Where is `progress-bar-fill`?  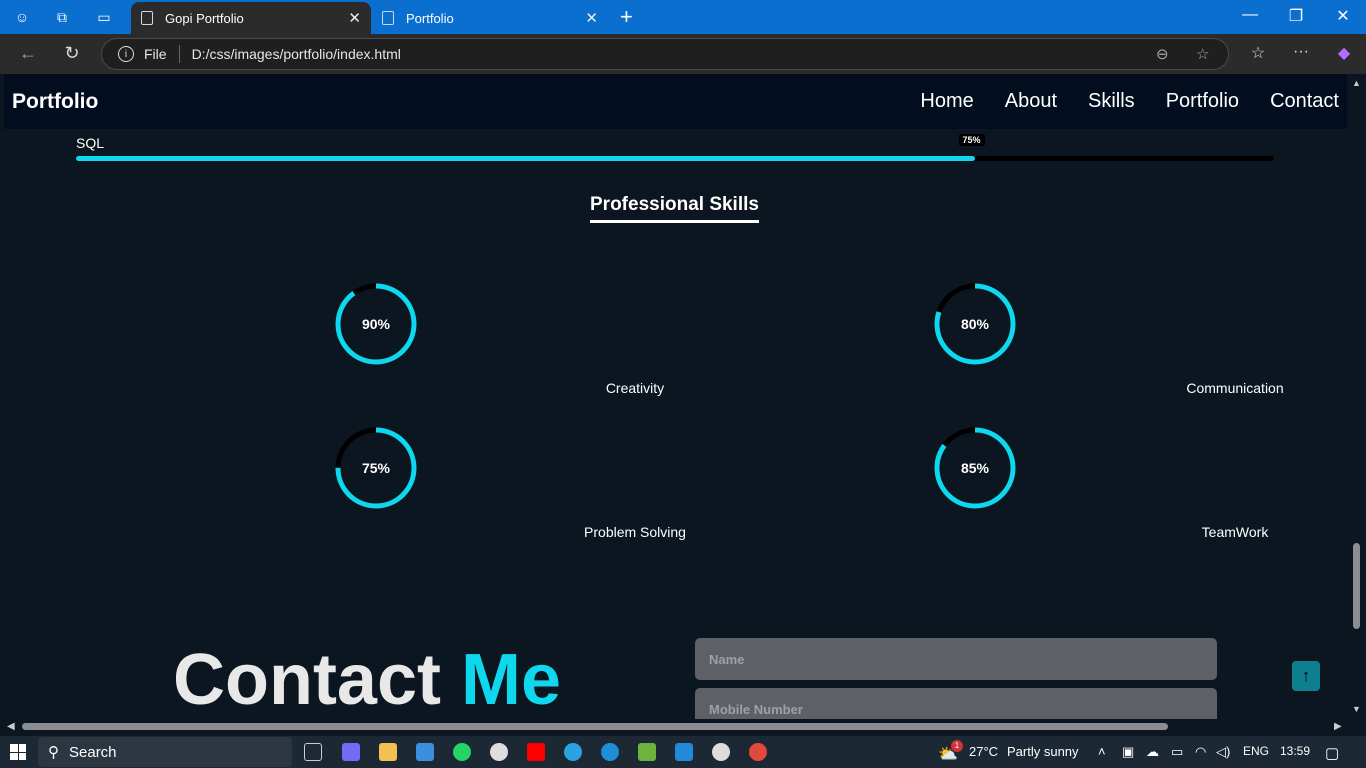
progress-bar-fill is located at coordinates (525, 158).